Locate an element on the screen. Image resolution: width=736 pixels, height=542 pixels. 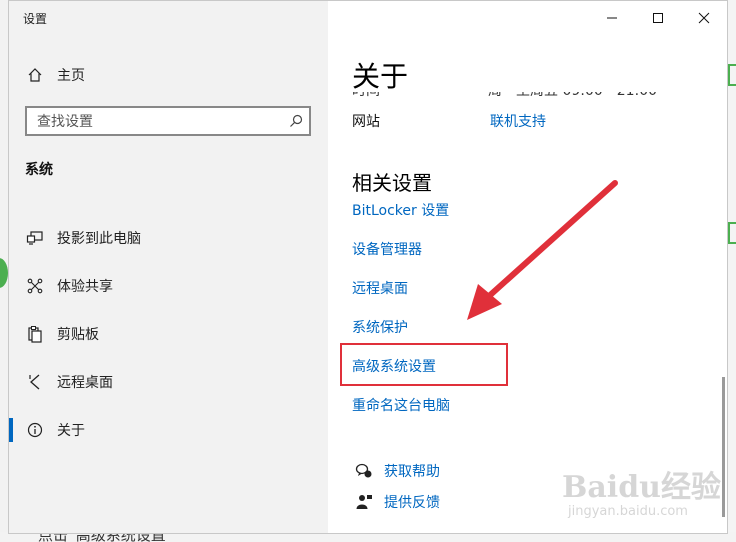
website-label: 网站 is located at coordinates (366, 122).